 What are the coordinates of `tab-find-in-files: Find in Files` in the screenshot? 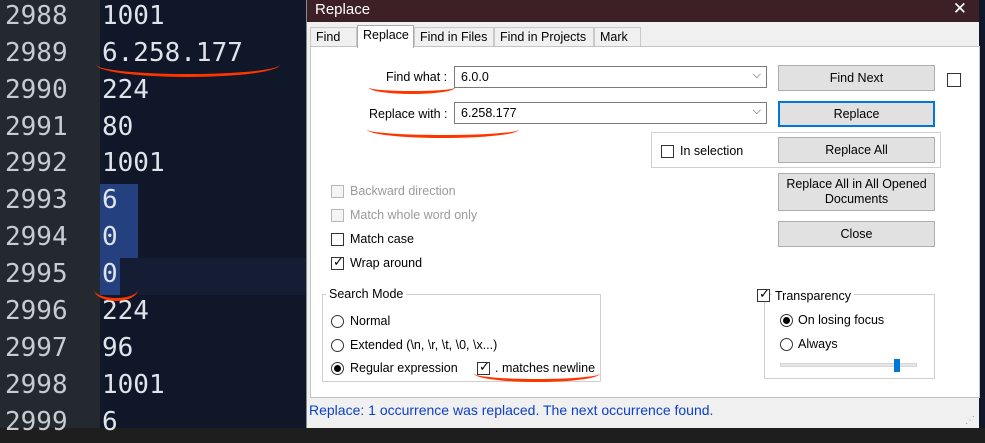 It's located at (454, 36).